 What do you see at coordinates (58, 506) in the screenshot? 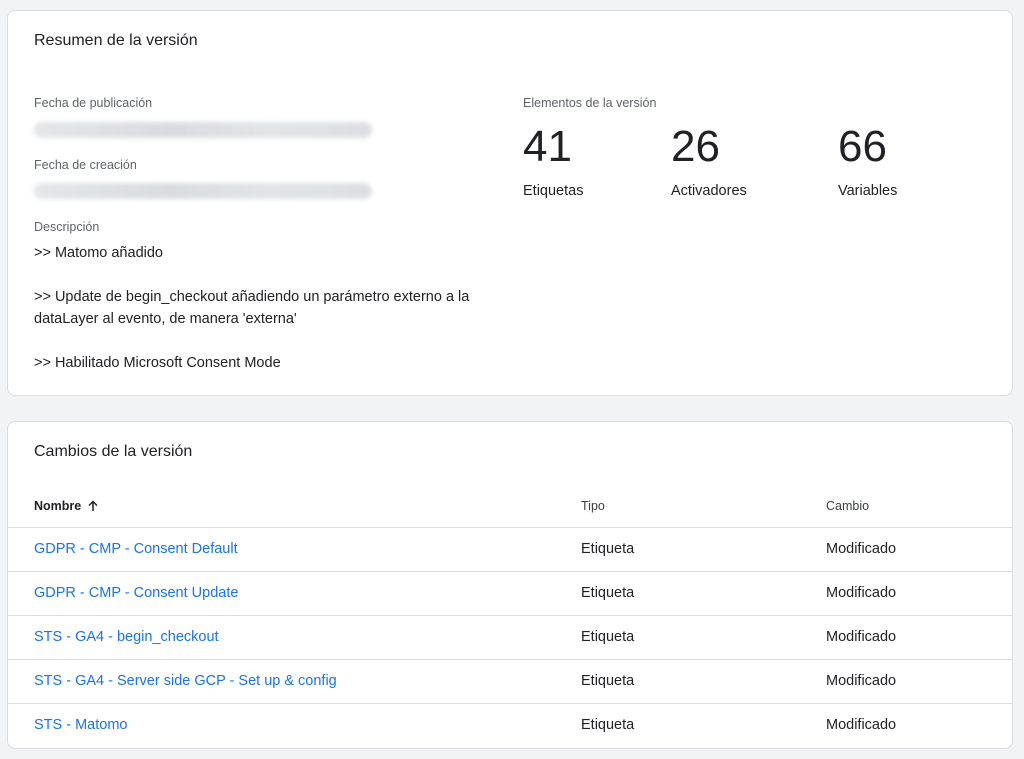
I see `column-header-name-label: Nombre` at bounding box center [58, 506].